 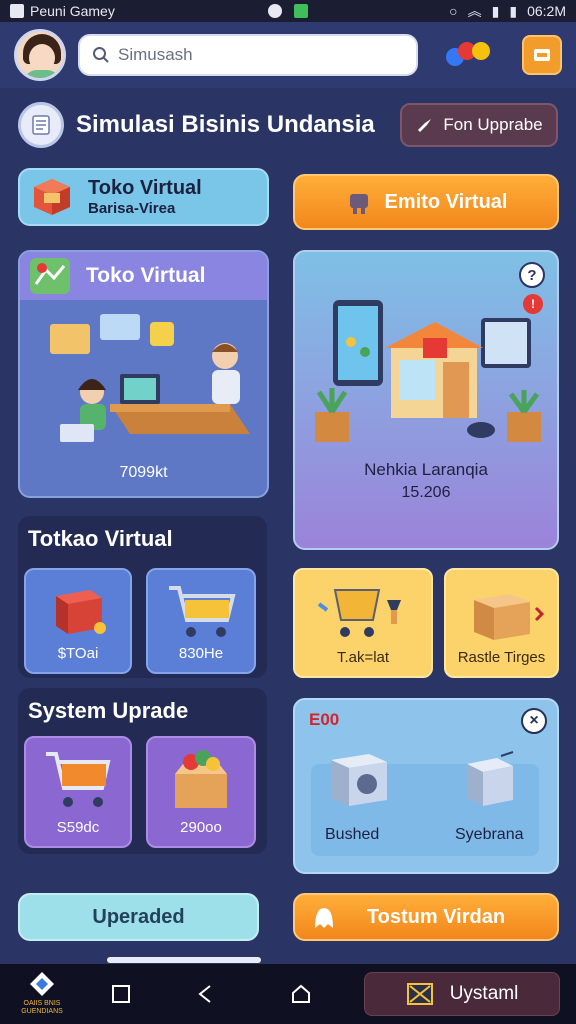 I want to click on status-app-name: Peuni Gamey, so click(x=72, y=11).